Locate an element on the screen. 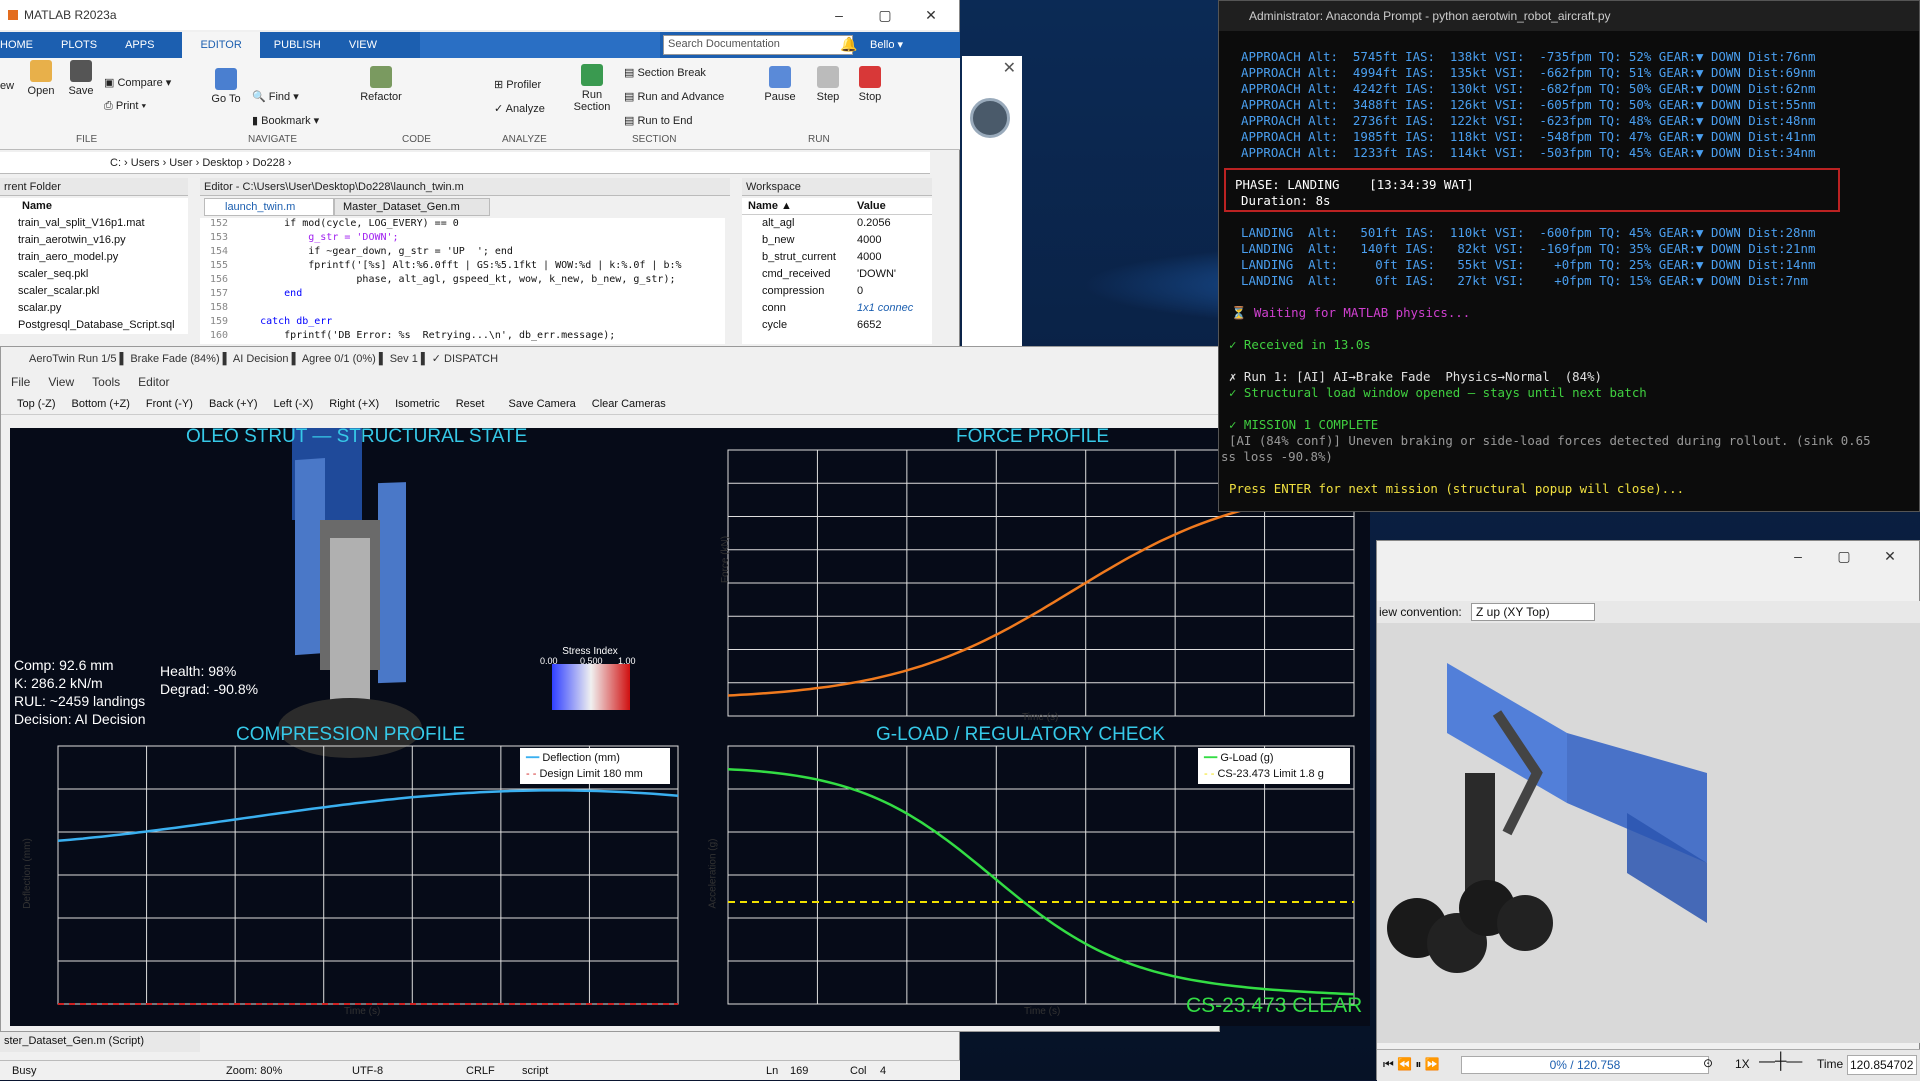 The height and width of the screenshot is (1081, 1920). compare-button: ▣ Compare ▾ is located at coordinates (137, 82).